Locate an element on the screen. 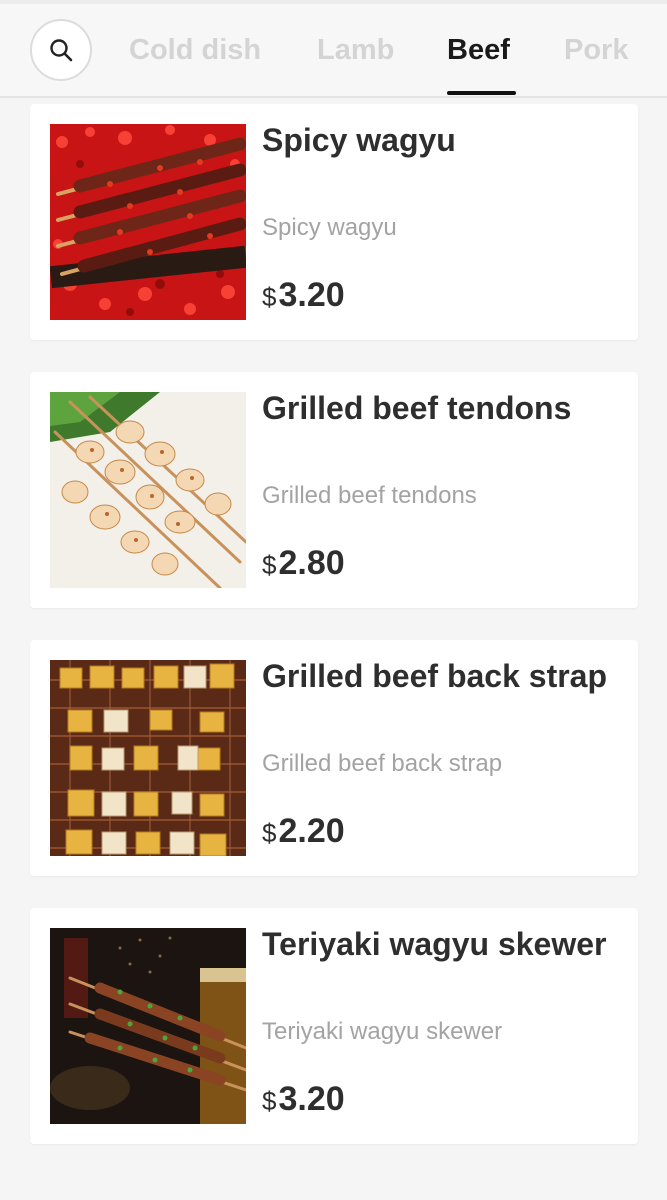 The image size is (667, 1200). price-amount: 2.20 is located at coordinates (311, 831).